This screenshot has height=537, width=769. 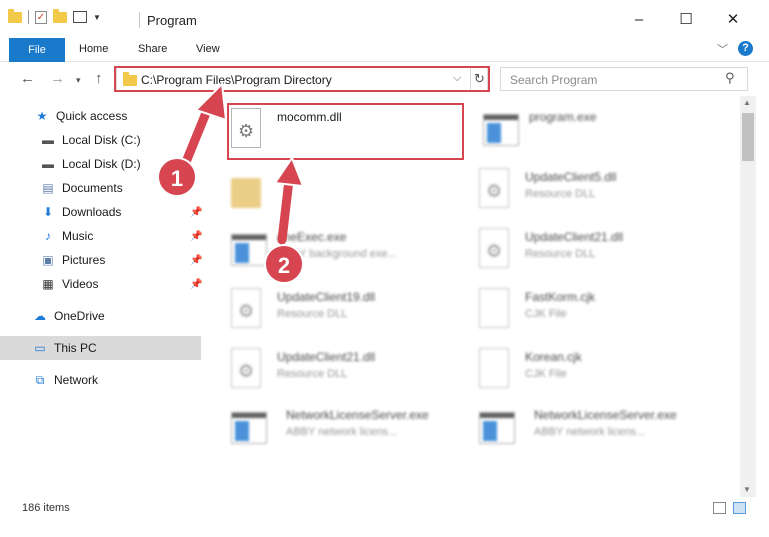 What do you see at coordinates (384, 508) in the screenshot?
I see `status-bar: 186 items` at bounding box center [384, 508].